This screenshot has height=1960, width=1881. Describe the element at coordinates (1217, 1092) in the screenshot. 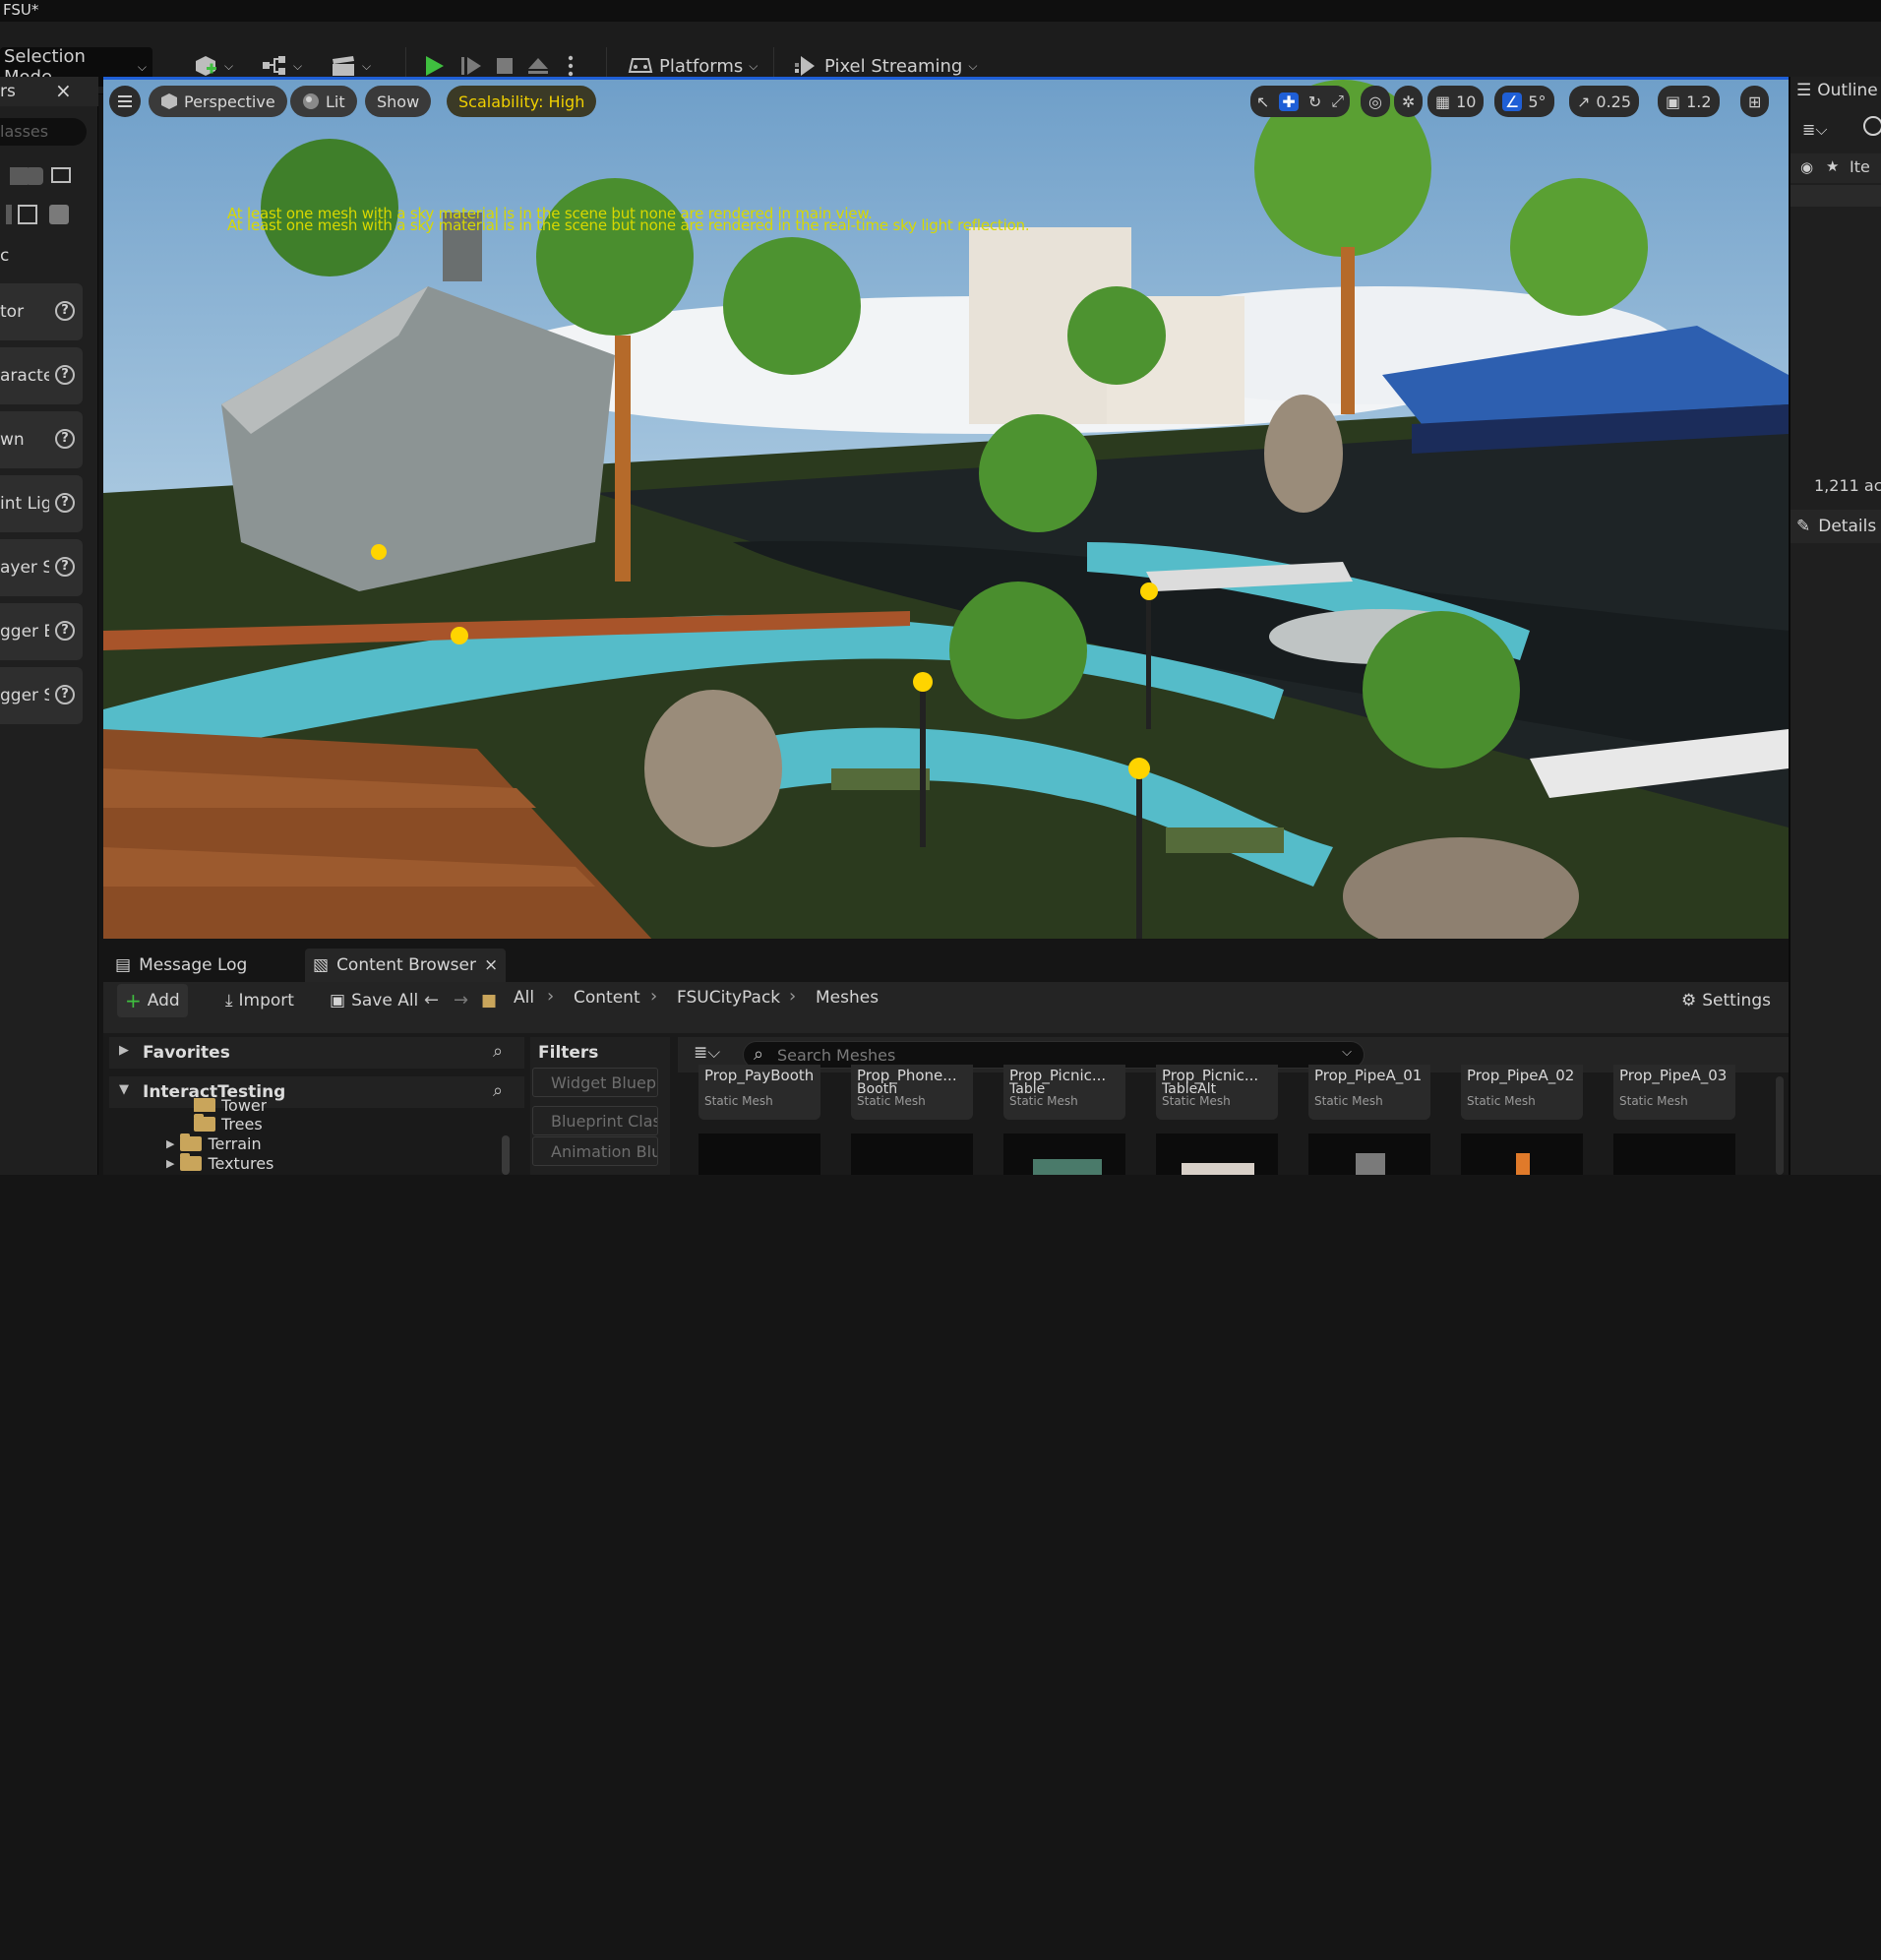

I see `asset-tile: Prop_Picnic... TableAlt Static Mesh` at that location.